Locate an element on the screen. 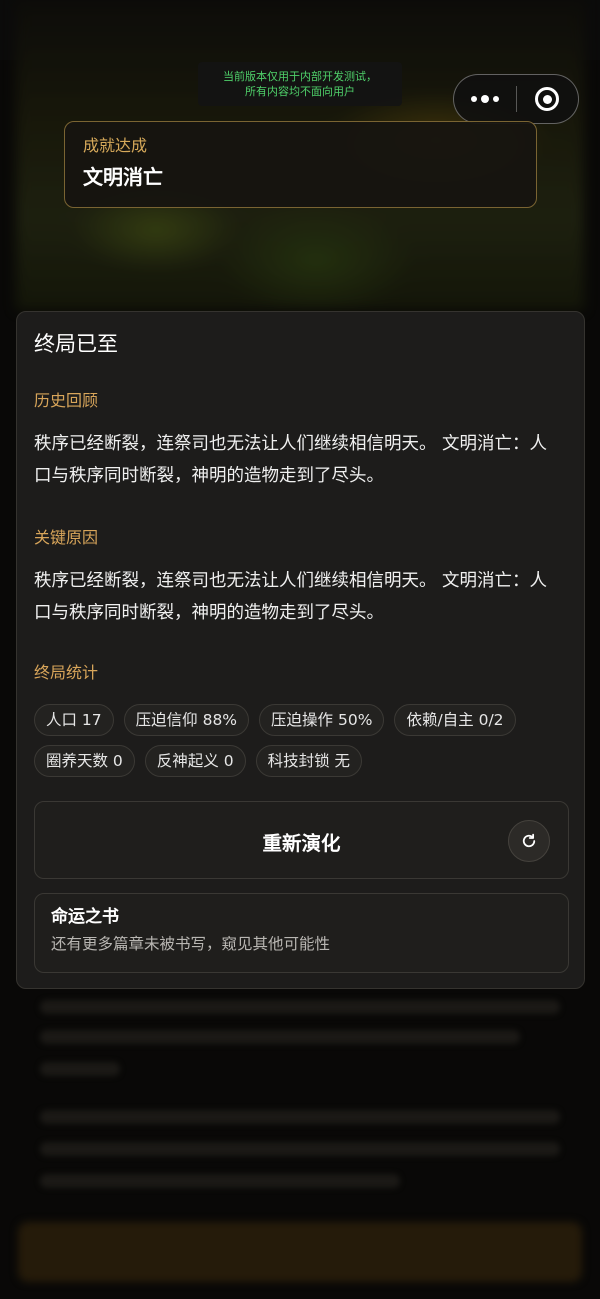 This screenshot has width=600, height=1299. refresh-icon is located at coordinates (529, 841).